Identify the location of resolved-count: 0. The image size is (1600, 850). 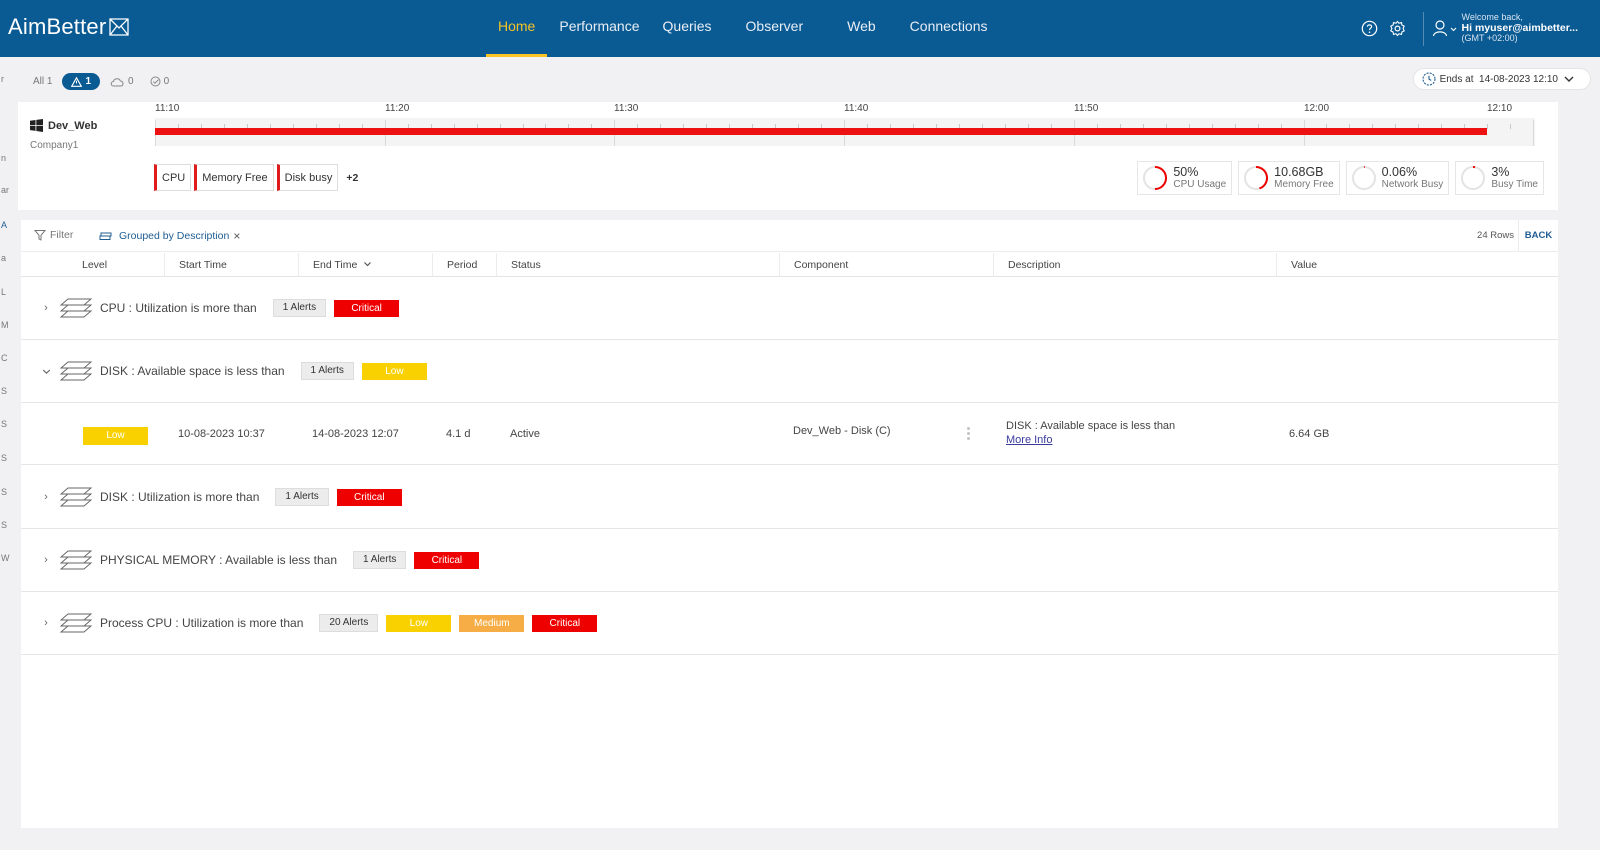
(166, 81).